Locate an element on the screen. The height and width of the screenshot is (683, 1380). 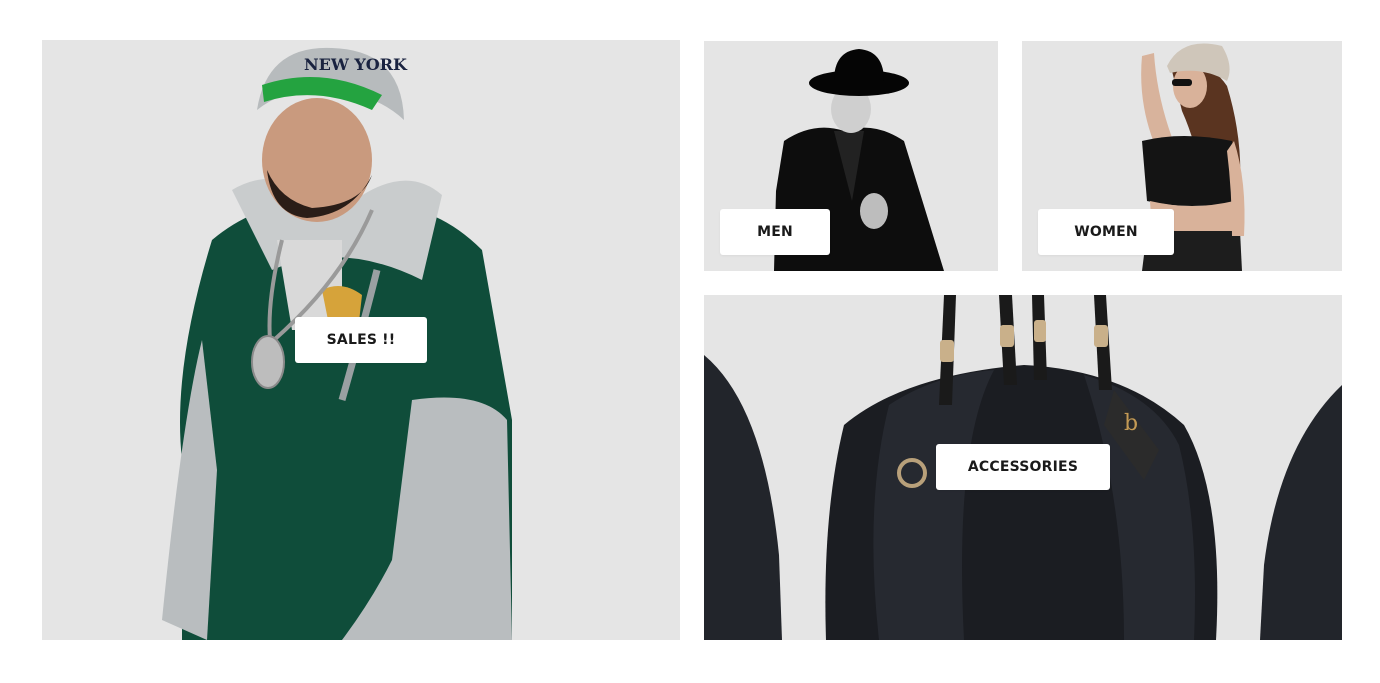
svg-text: NEW YORK is located at coordinates (356, 64).